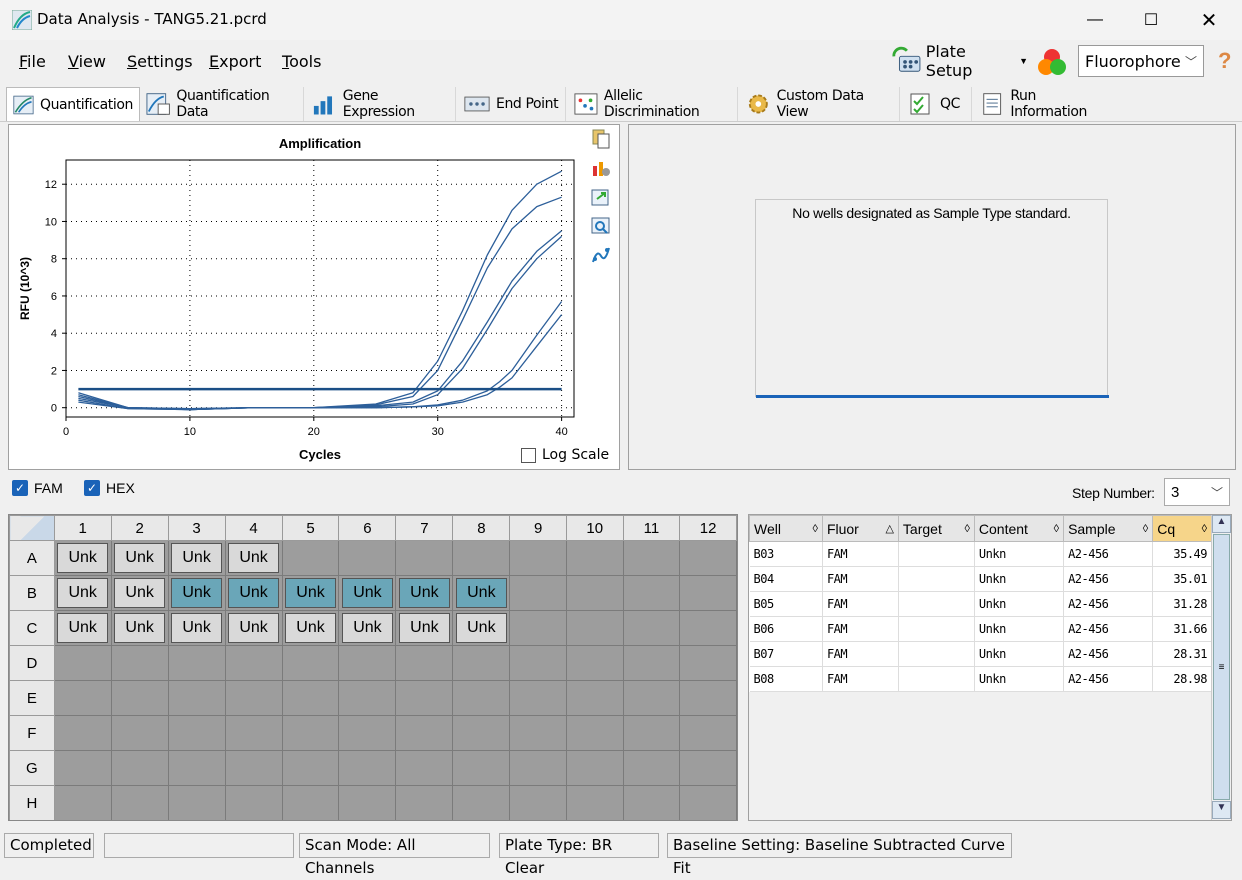  What do you see at coordinates (32, 558) in the screenshot?
I see `plate-row-header: A` at bounding box center [32, 558].